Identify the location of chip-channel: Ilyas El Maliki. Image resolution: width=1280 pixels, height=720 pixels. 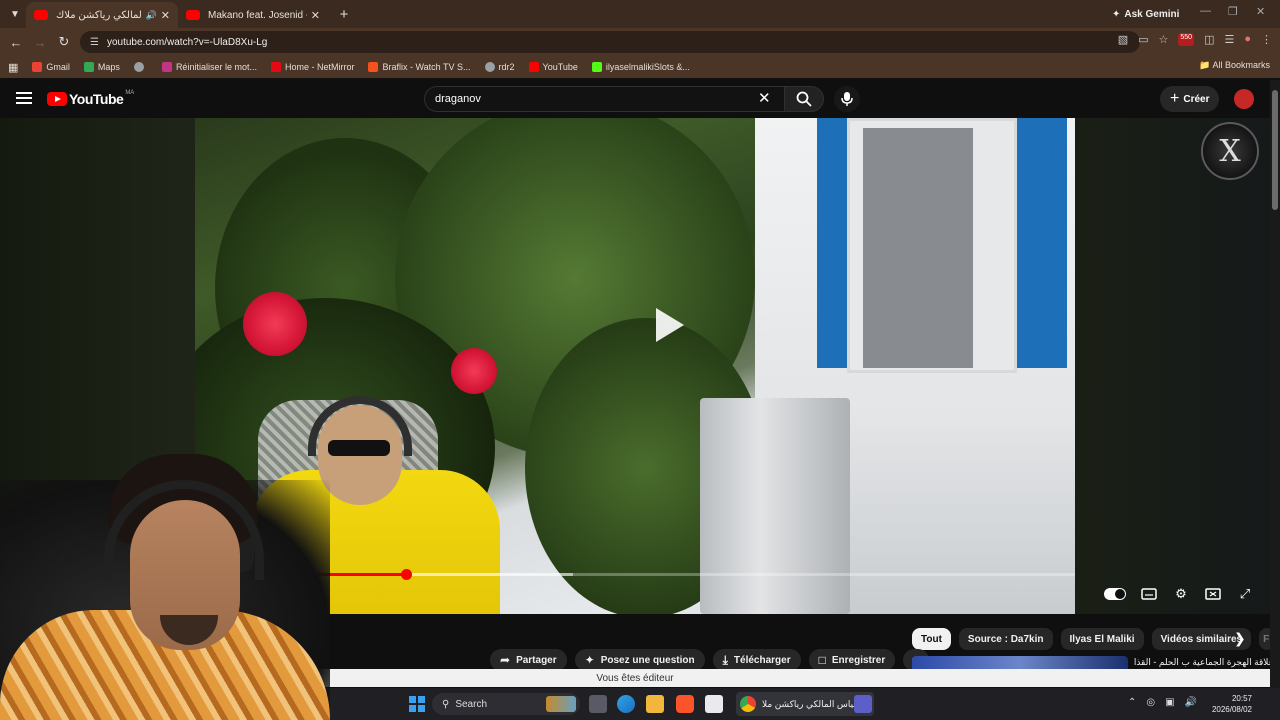
(1102, 639).